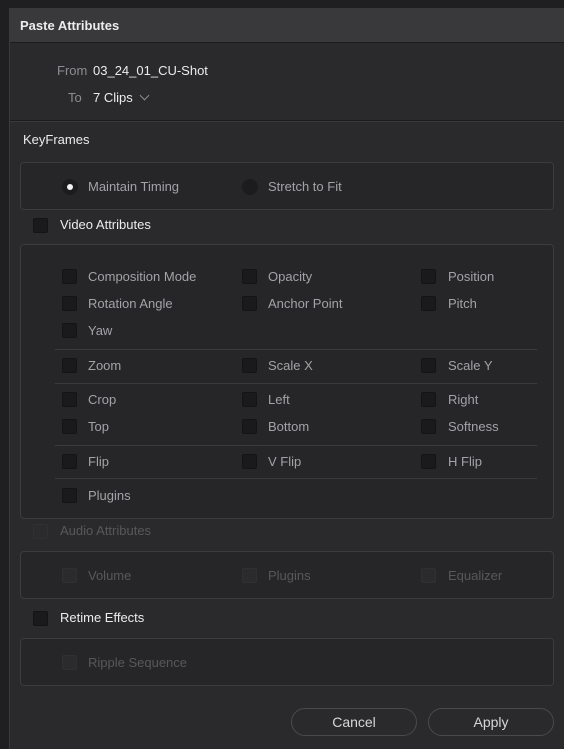 The height and width of the screenshot is (749, 564). Describe the element at coordinates (150, 70) in the screenshot. I see `from-value: 03_24_01_CU-Shot` at that location.